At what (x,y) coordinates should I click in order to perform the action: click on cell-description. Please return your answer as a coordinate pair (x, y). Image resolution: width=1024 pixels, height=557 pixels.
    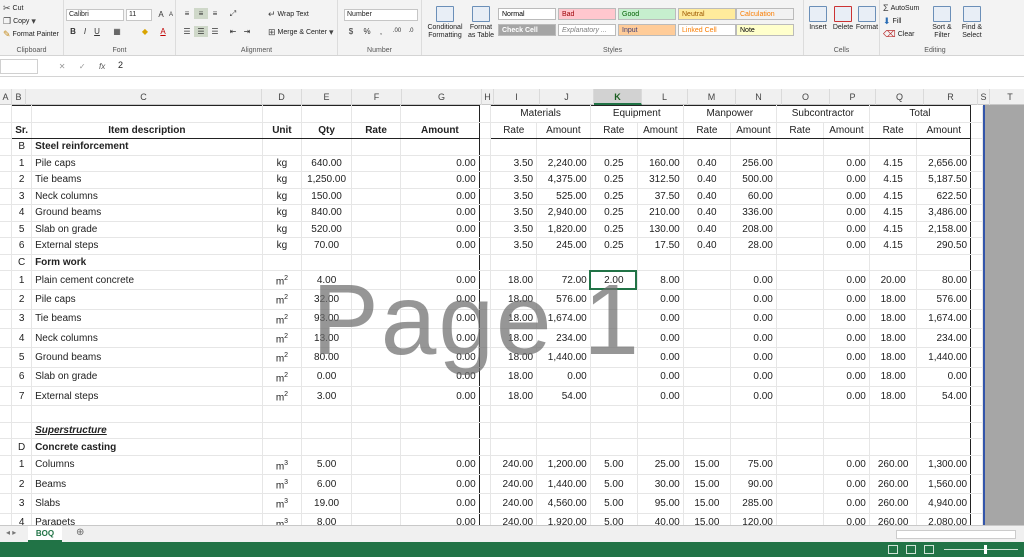
    Looking at the image, I should click on (147, 414).